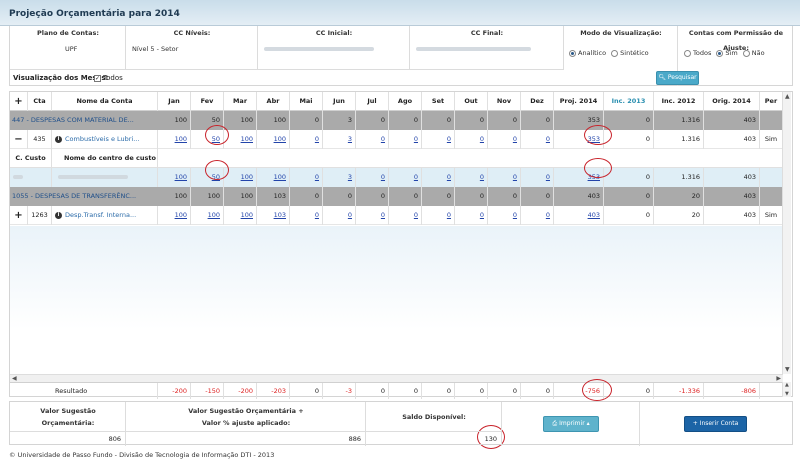  I want to click on todos-checkbox: ✓, so click(97, 78).